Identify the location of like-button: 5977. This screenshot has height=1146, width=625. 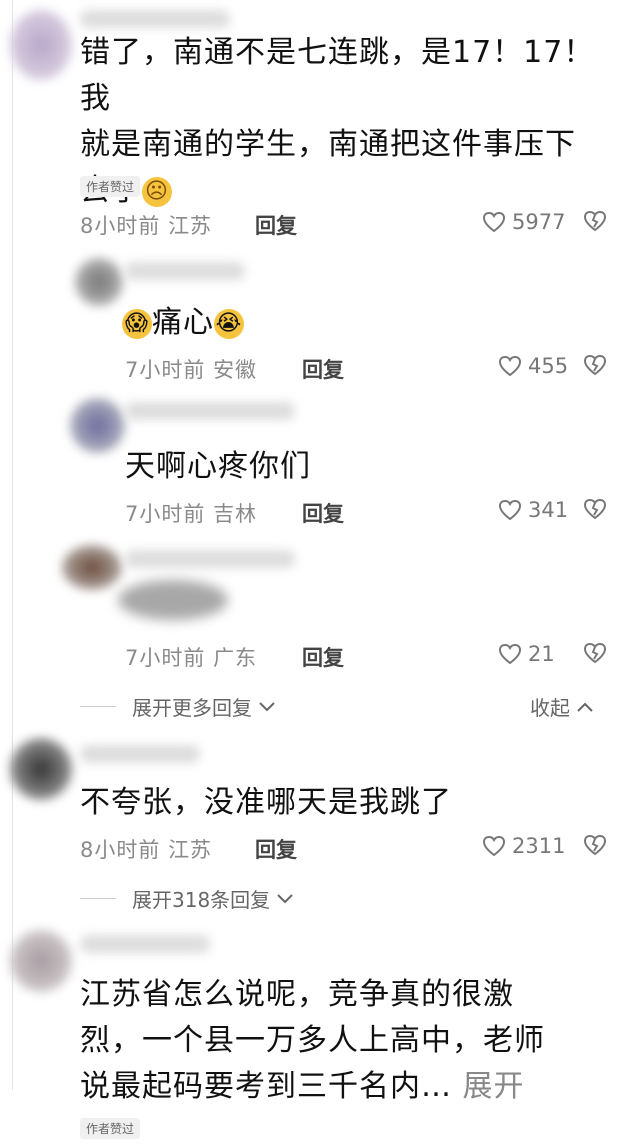
(523, 222).